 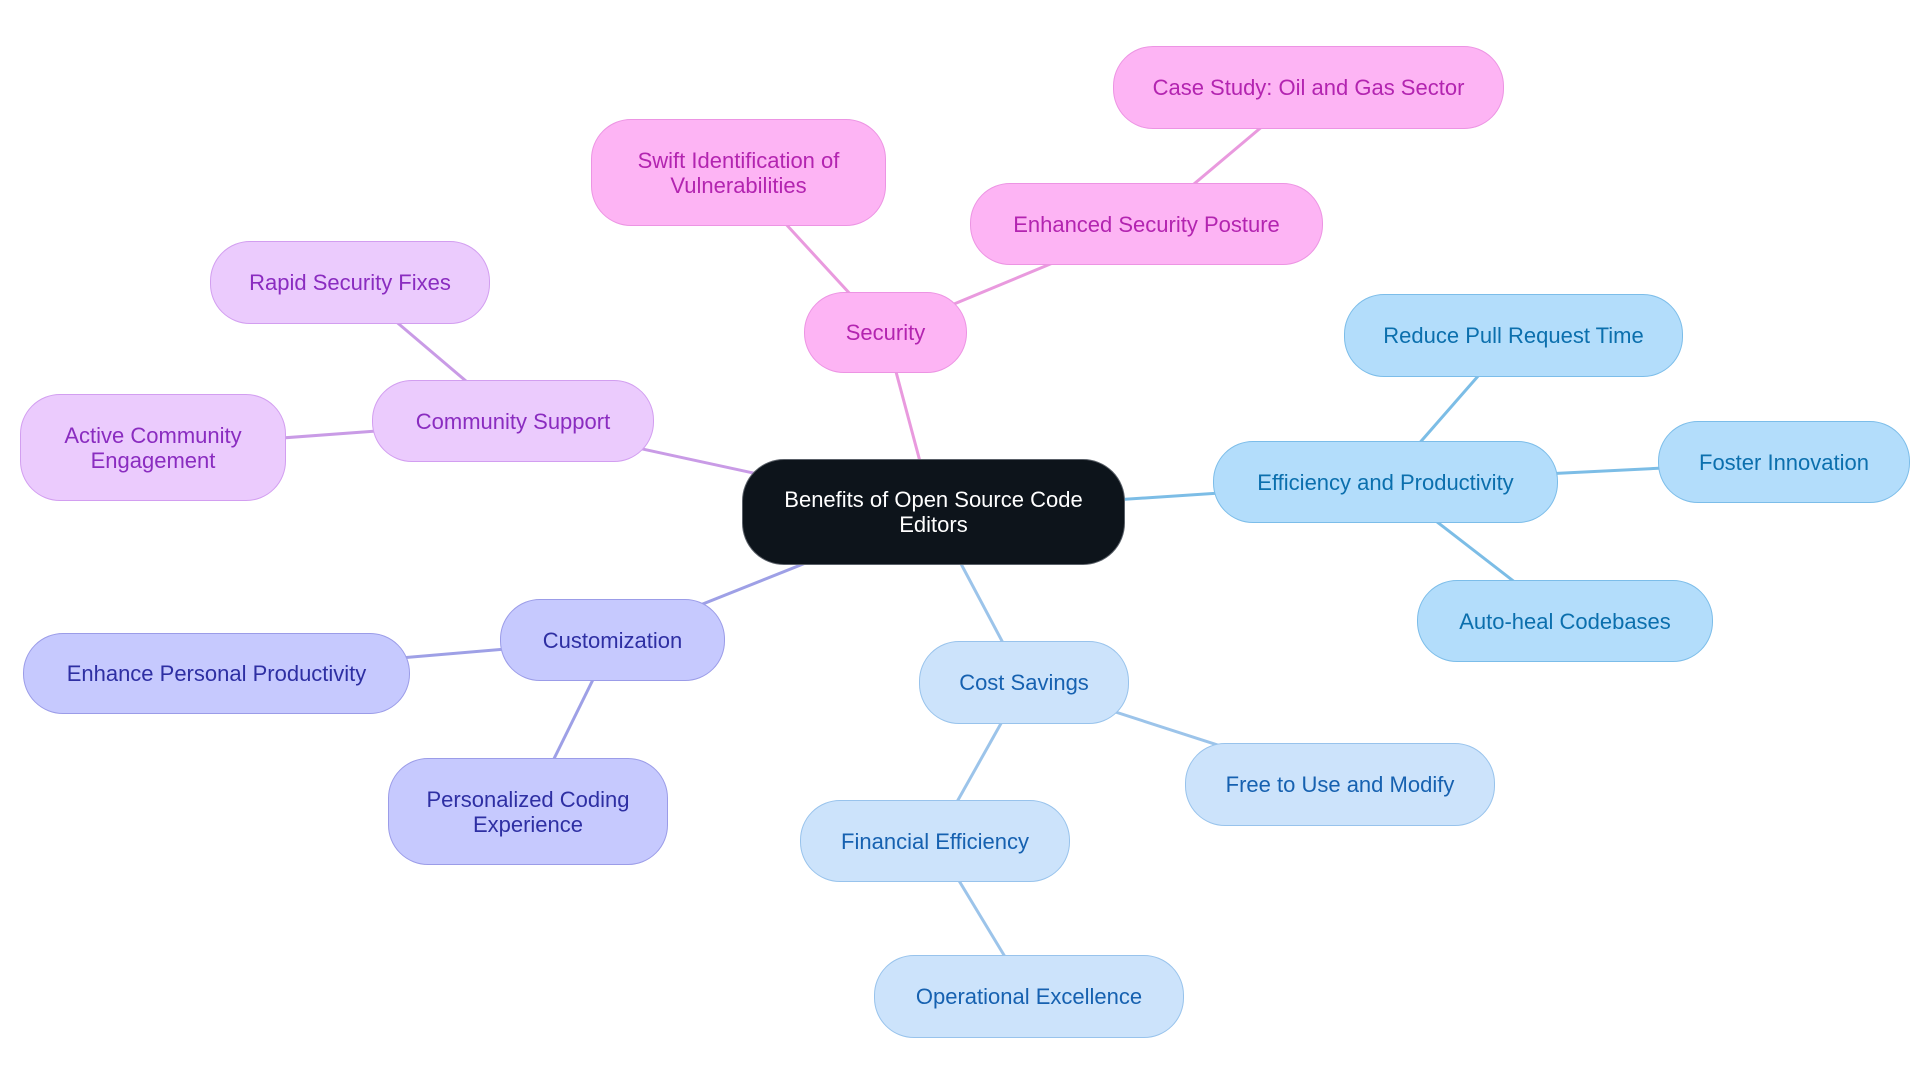 I want to click on node-efficiency-productivity: Efficiency and Productivity, so click(x=1385, y=482).